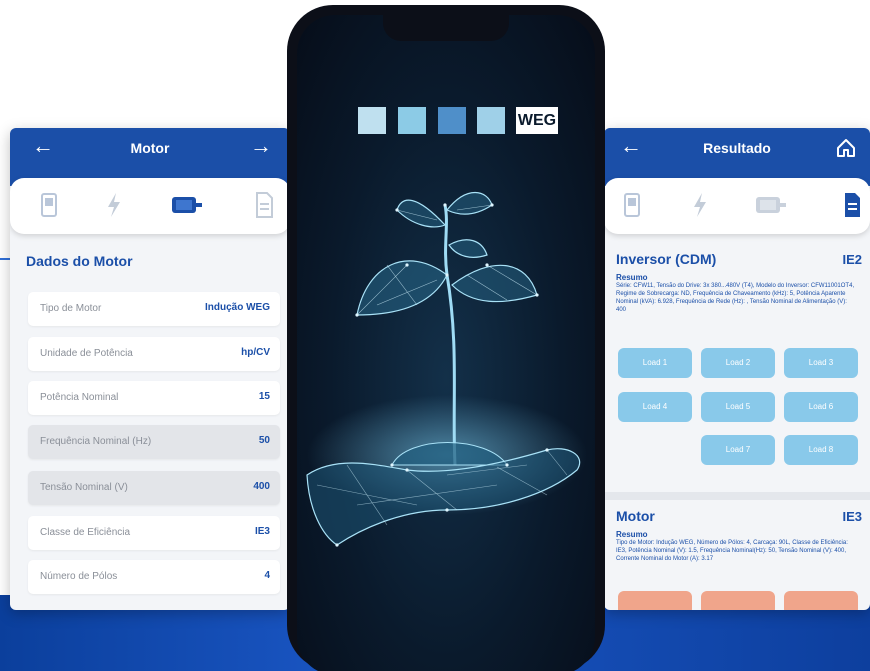 Image resolution: width=870 pixels, height=671 pixels. What do you see at coordinates (852, 516) in the screenshot?
I see `motor-class: IE3` at bounding box center [852, 516].